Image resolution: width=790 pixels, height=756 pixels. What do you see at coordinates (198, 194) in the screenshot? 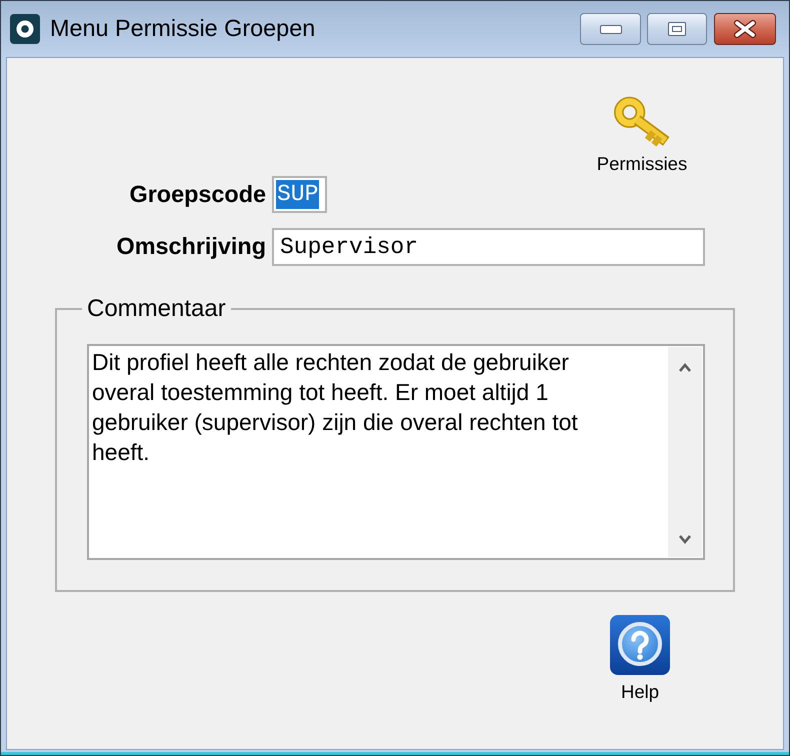
I see `field-label: Groepscode` at bounding box center [198, 194].